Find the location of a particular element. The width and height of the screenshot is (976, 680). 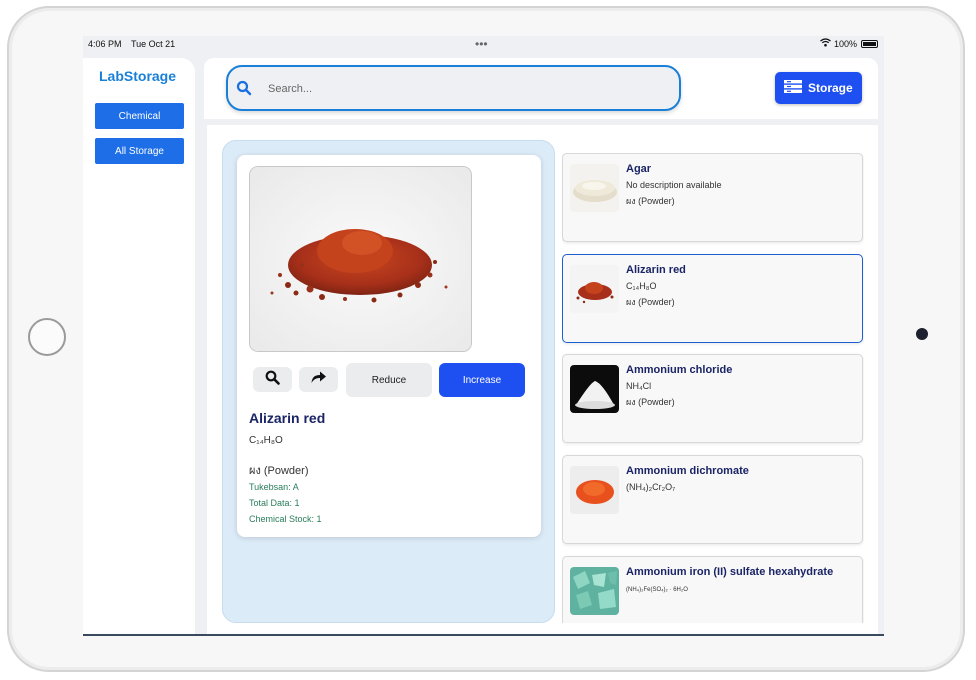

list-item: Ammonium dichromate (NH₄)₂Cr₂O₇ is located at coordinates (712, 499).